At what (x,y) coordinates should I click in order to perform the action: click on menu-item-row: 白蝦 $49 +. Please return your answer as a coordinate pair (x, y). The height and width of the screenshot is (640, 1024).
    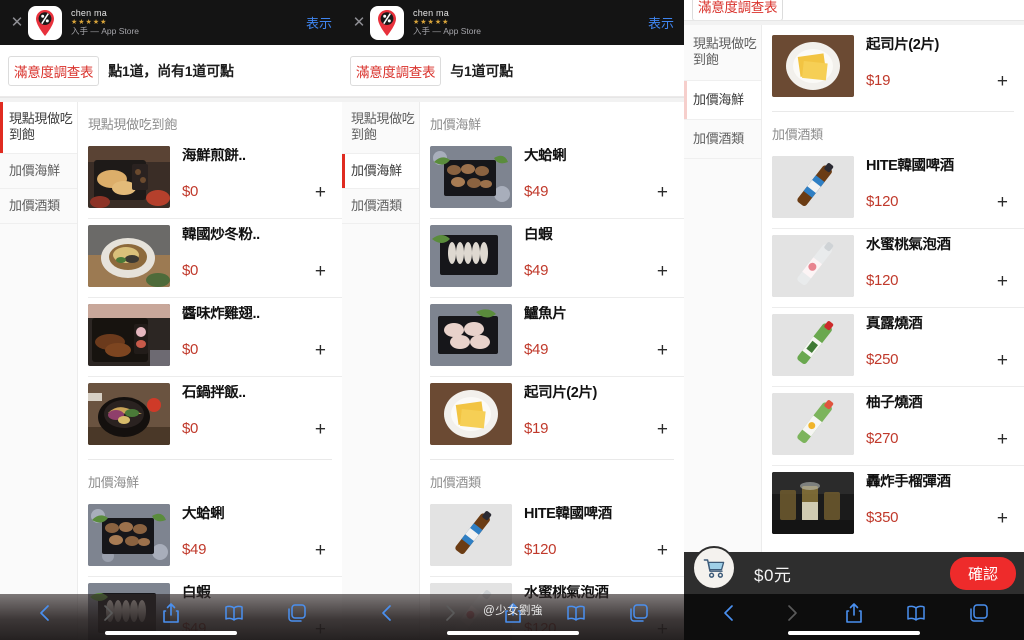
    Looking at the image, I should click on (552, 256).